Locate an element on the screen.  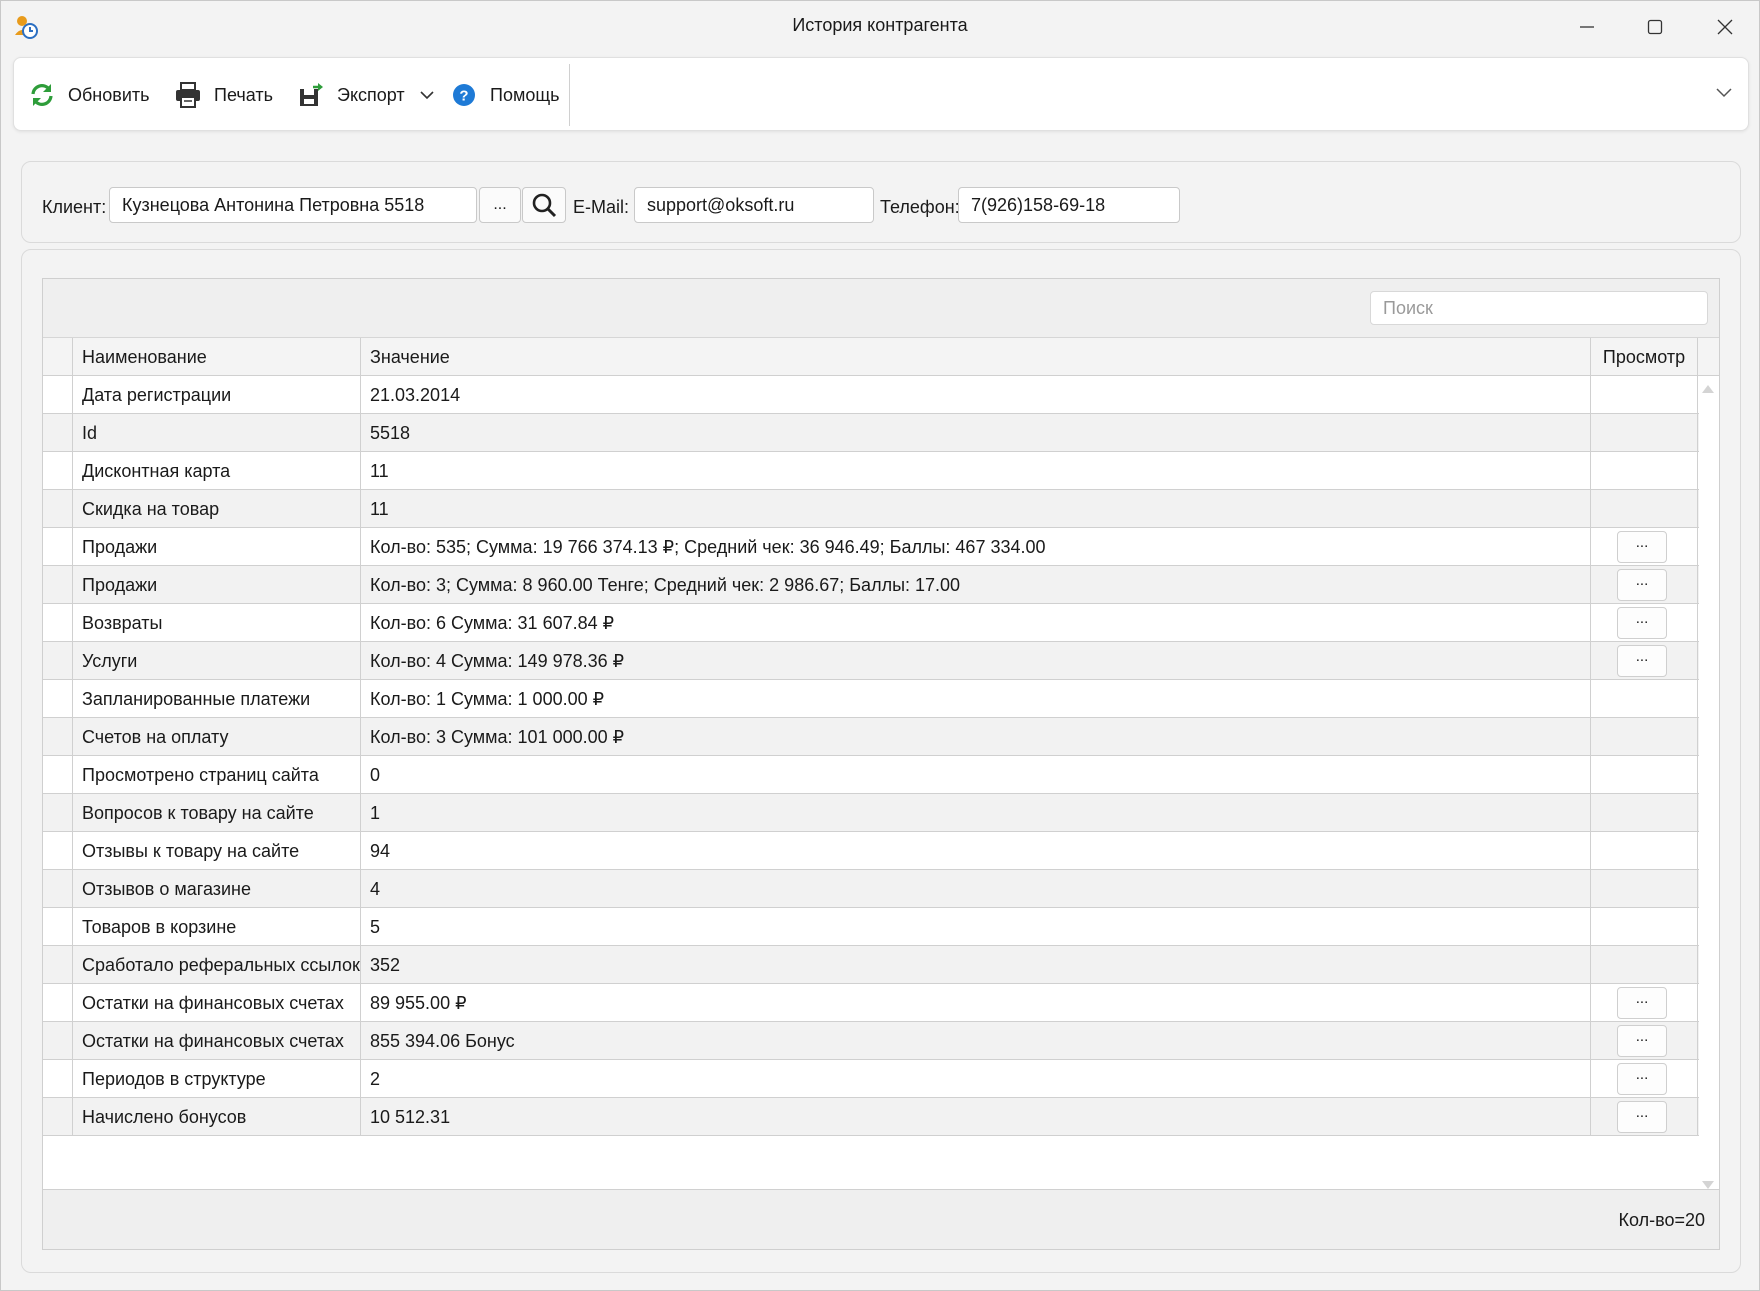
client-search-button is located at coordinates (544, 205).